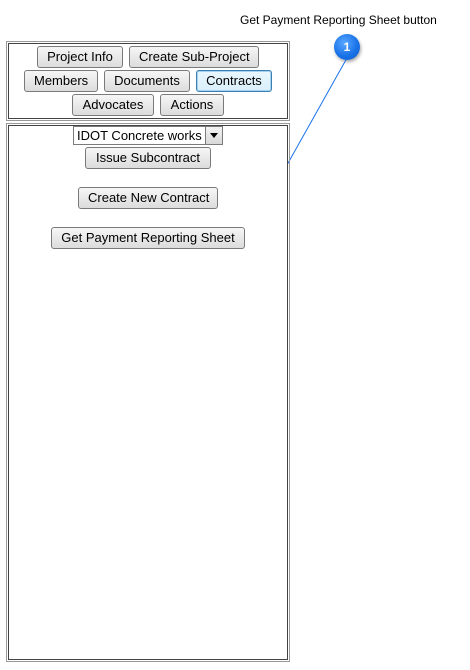  What do you see at coordinates (61, 81) in the screenshot?
I see `members-button: Members` at bounding box center [61, 81].